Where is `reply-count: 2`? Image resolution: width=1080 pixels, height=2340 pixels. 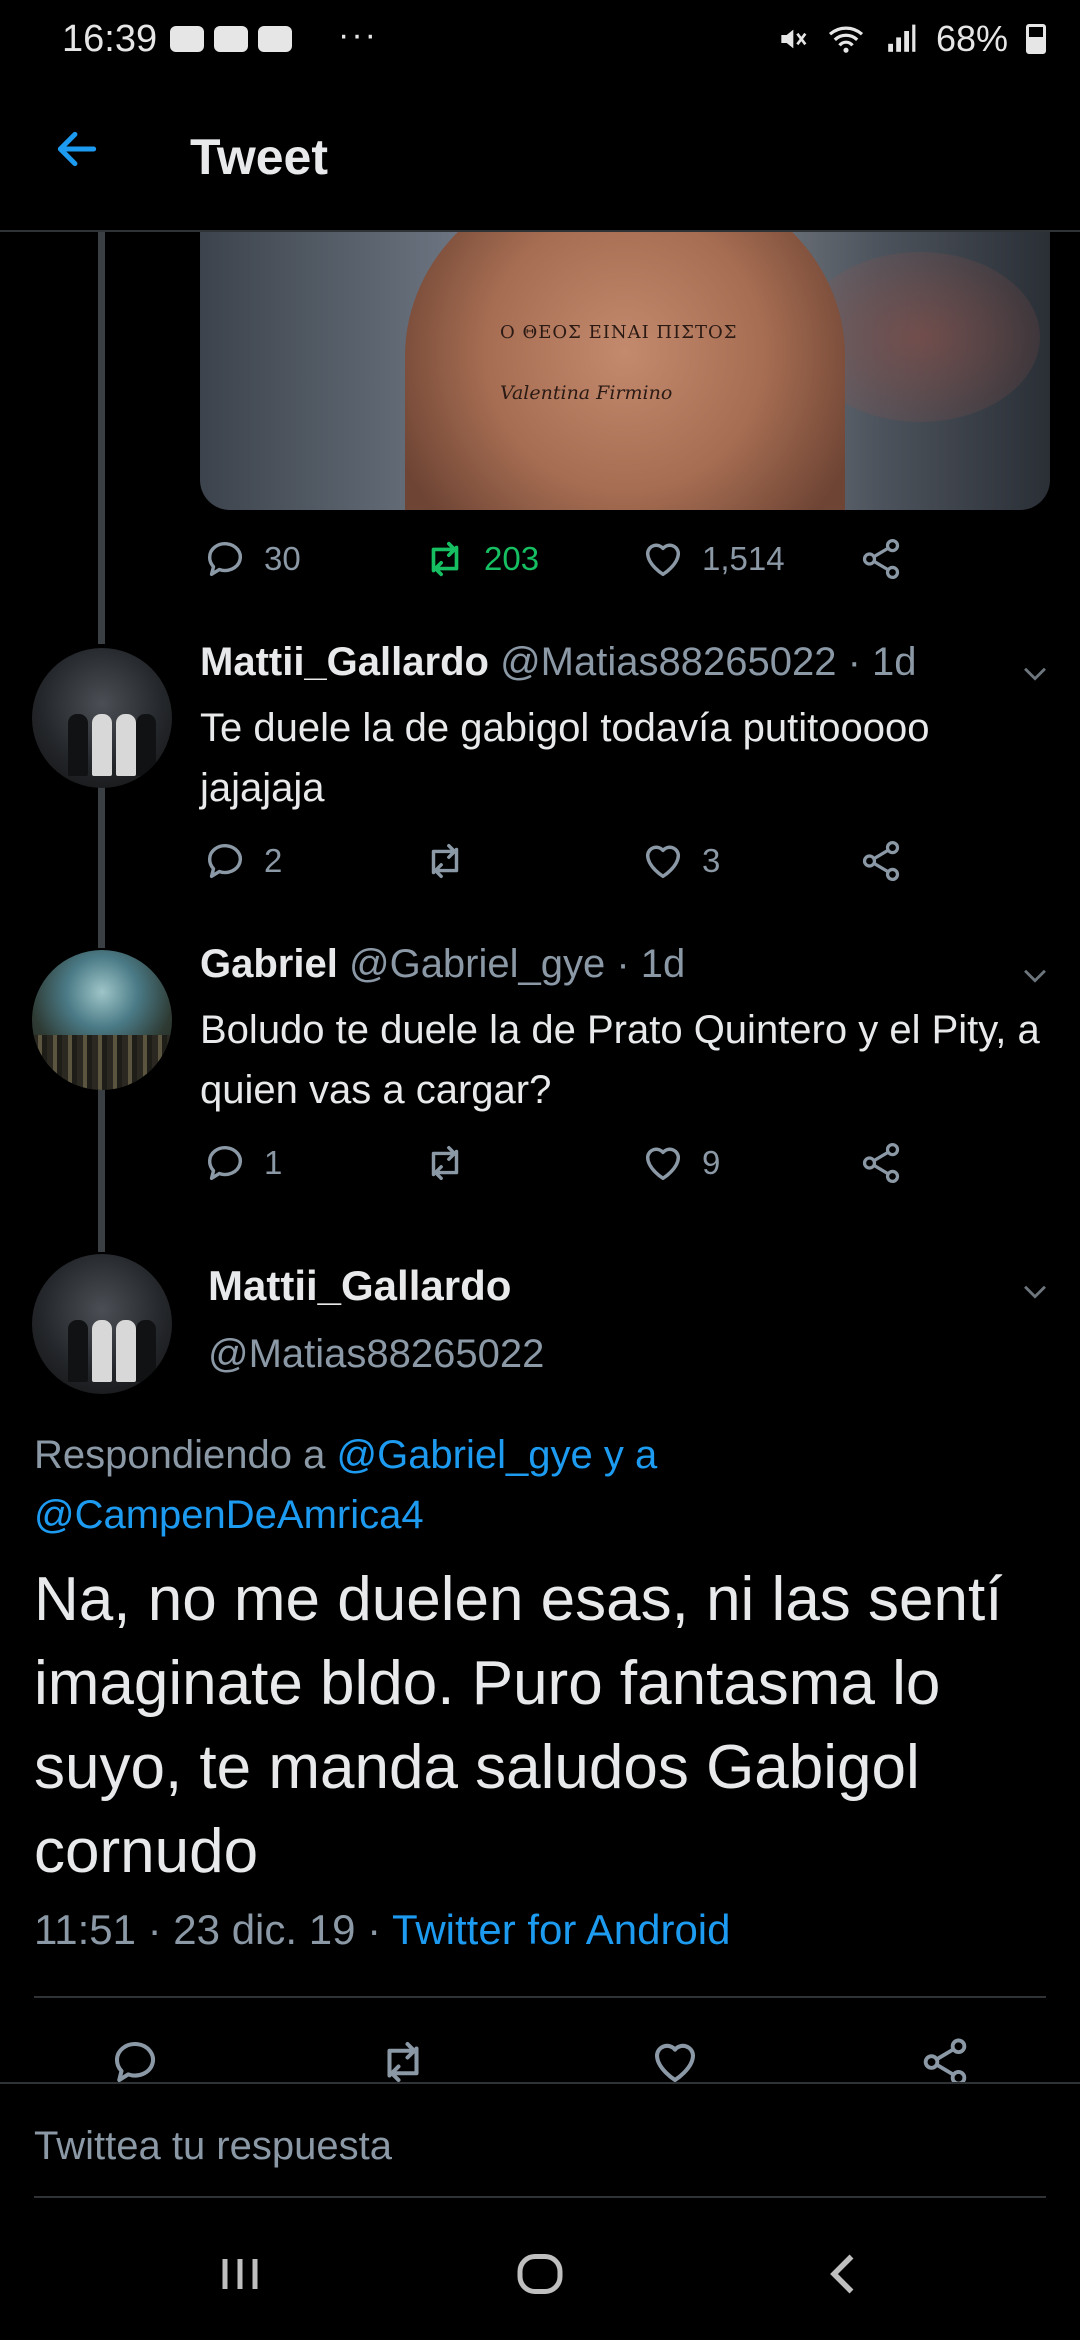
reply-count: 2 is located at coordinates (273, 860).